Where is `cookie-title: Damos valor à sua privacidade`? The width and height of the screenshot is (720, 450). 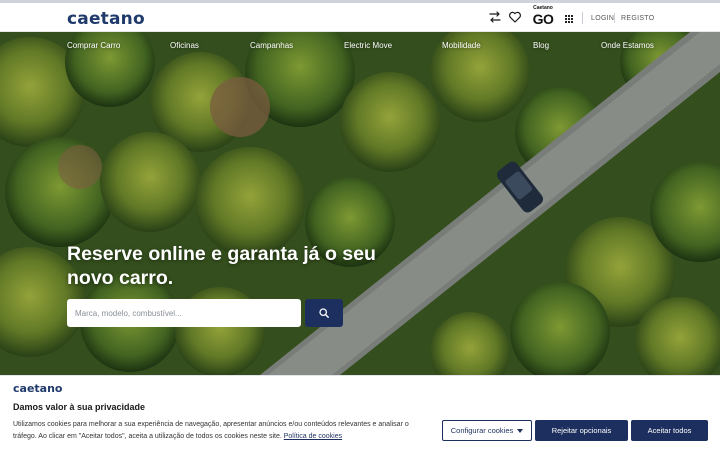 cookie-title: Damos valor à sua privacidade is located at coordinates (79, 407).